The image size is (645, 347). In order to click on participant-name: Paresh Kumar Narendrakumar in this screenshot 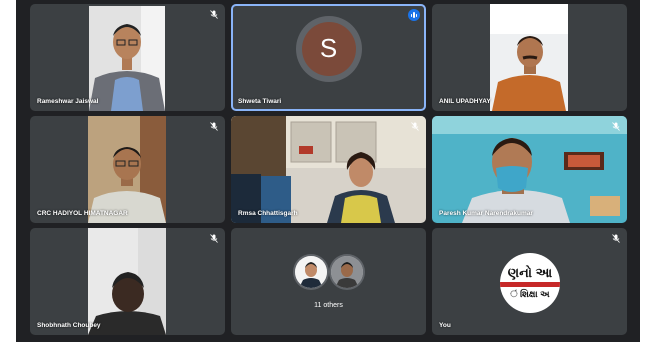, I will do `click(486, 213)`.